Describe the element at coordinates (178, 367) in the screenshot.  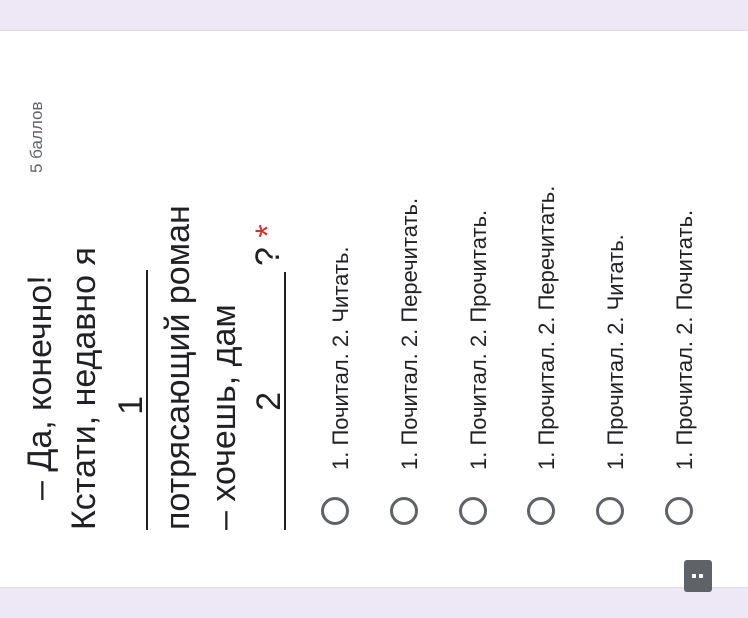
I see `question-line-4: потрясающий роман` at that location.